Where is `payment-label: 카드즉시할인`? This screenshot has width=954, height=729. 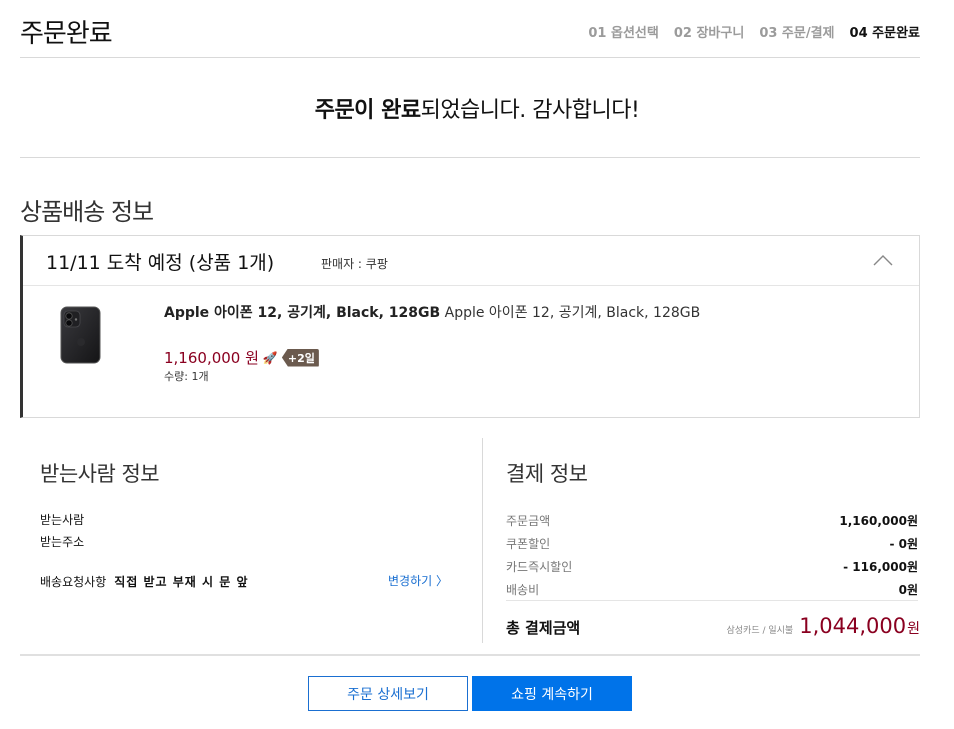
payment-label: 카드즉시할인 is located at coordinates (539, 567).